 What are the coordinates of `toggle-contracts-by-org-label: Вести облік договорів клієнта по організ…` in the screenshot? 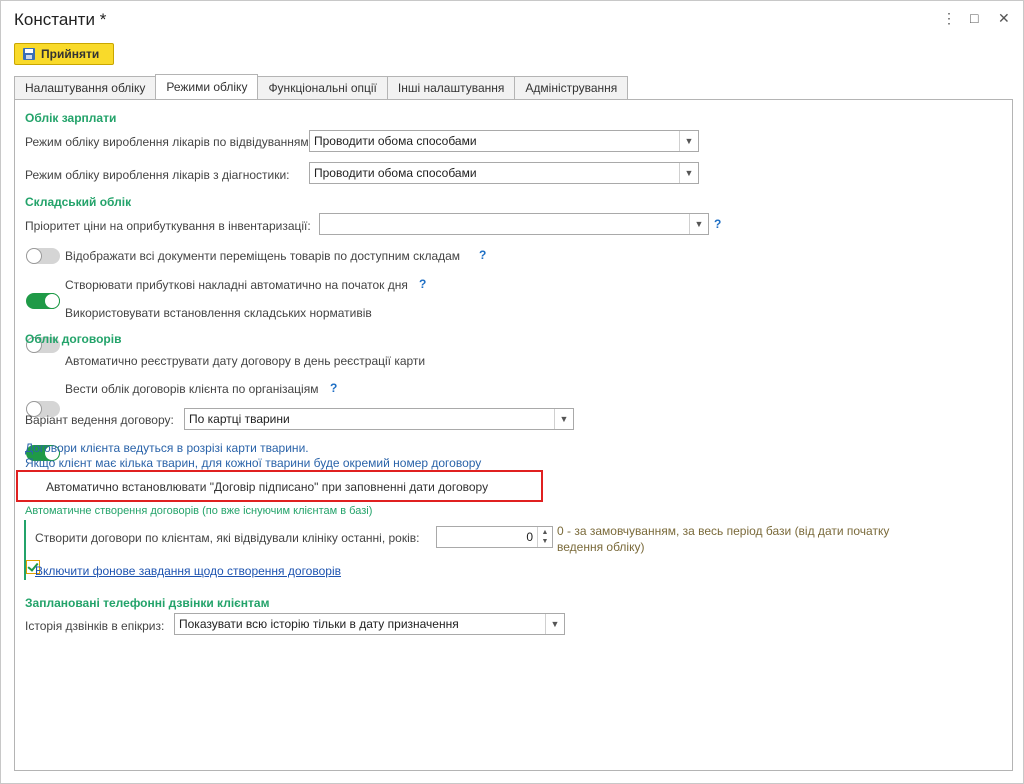 It's located at (192, 389).